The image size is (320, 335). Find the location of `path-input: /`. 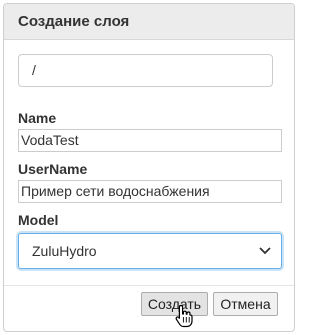

path-input: / is located at coordinates (145, 70).